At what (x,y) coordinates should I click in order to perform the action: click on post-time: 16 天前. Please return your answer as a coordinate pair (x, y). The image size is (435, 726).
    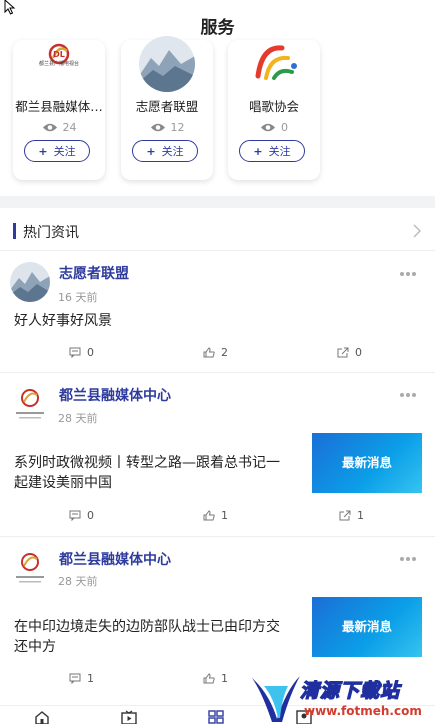
    Looking at the image, I should click on (78, 297).